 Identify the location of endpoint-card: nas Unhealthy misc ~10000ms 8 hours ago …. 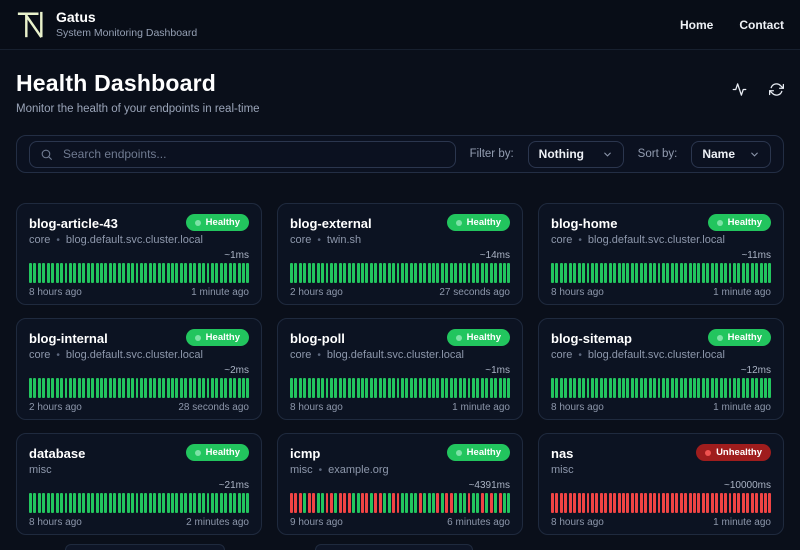
(661, 484).